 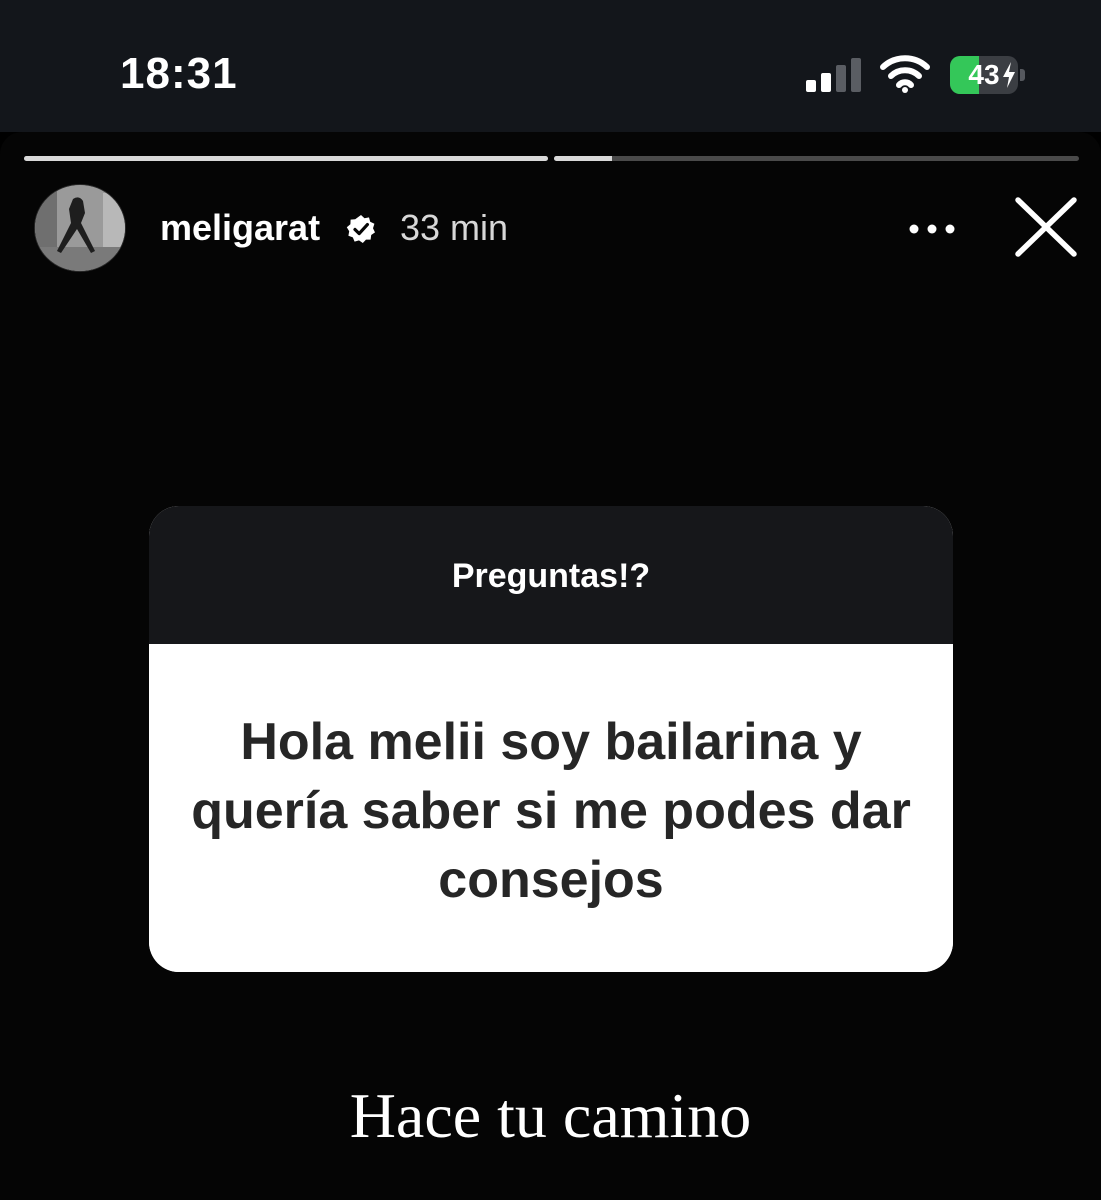 What do you see at coordinates (360, 229) in the screenshot?
I see `verified-badge-icon` at bounding box center [360, 229].